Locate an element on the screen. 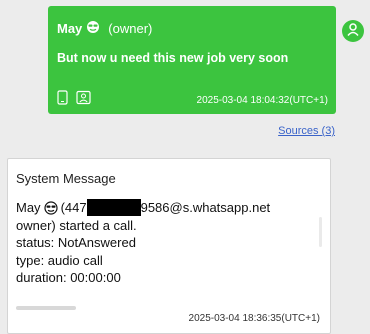  participant-number-prefix: (447 is located at coordinates (73, 207).